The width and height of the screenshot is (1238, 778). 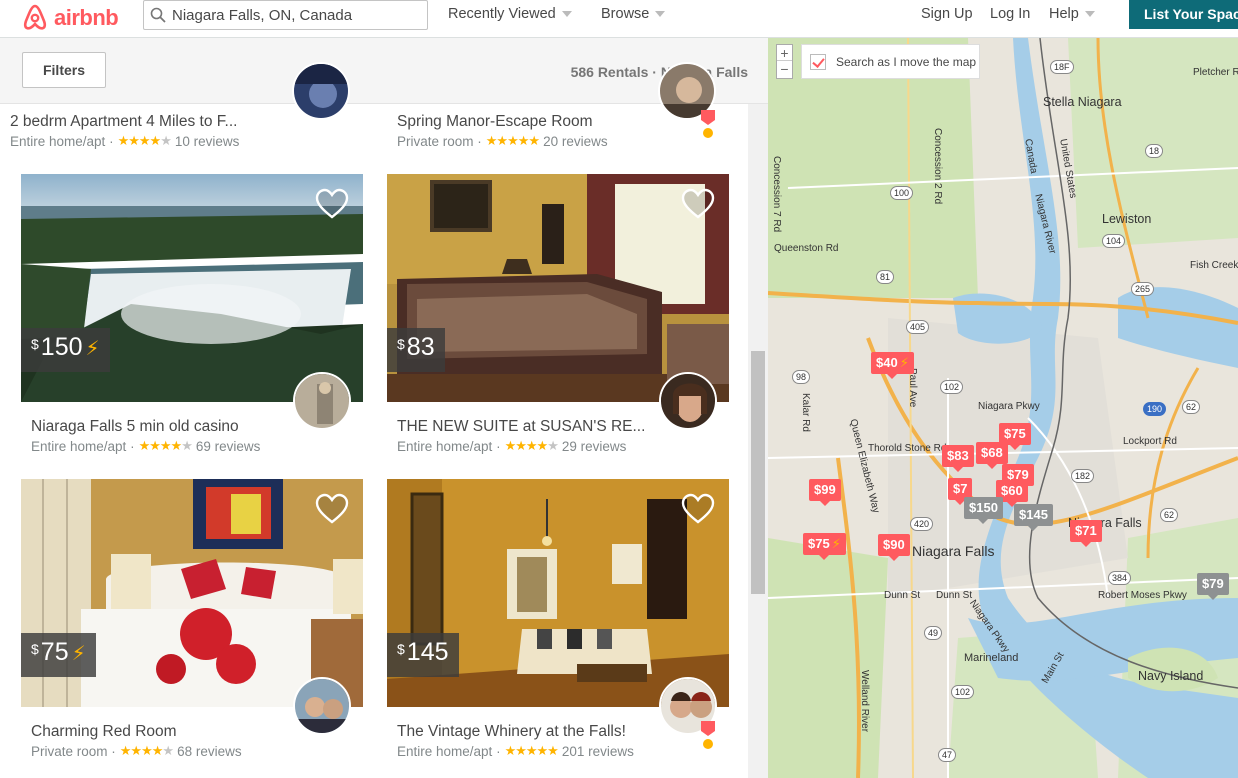 I want to click on listing-title: Charming Red Room, so click(x=104, y=732).